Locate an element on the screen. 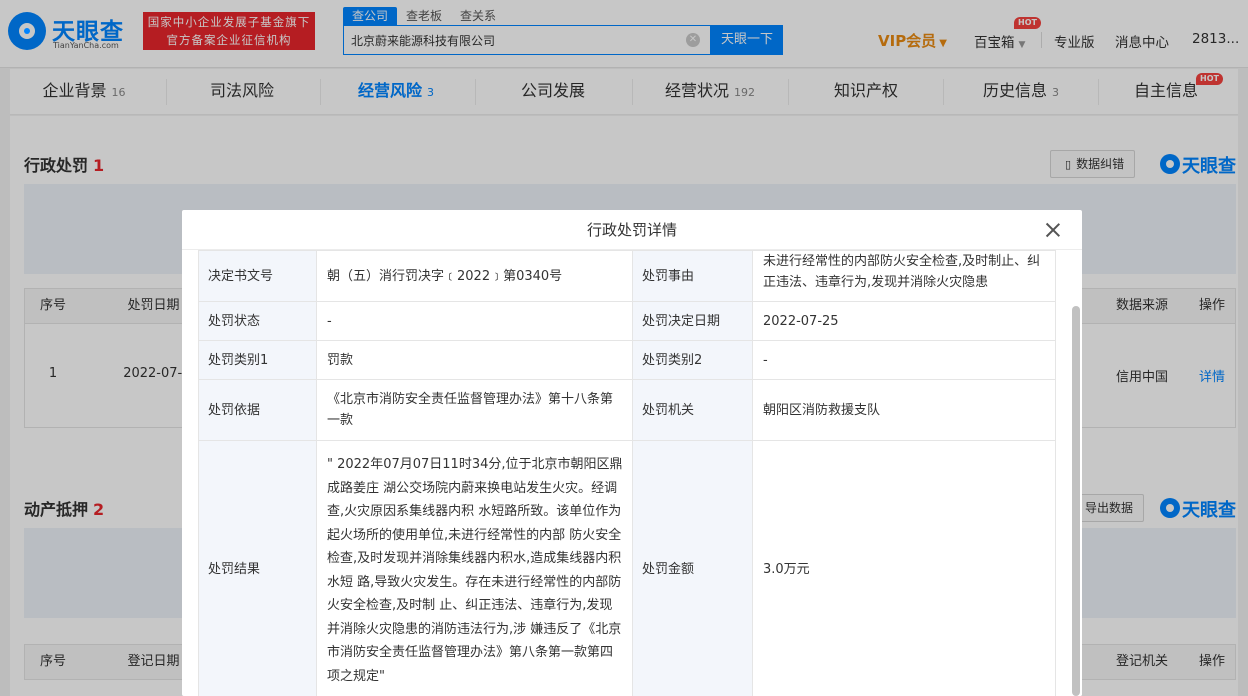 Image resolution: width=1248 pixels, height=696 pixels. value-decision-date: 2022-07-25 is located at coordinates (904, 321).